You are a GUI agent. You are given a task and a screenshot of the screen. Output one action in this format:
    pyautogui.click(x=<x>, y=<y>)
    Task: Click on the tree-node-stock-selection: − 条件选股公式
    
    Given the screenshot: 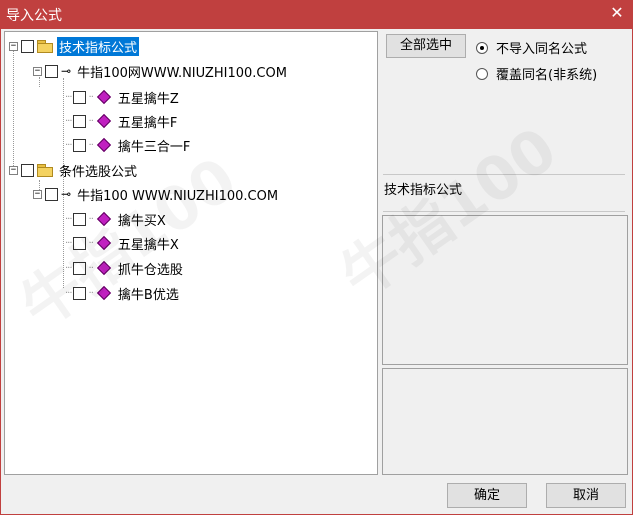 What is the action you would take?
    pyautogui.click(x=74, y=170)
    